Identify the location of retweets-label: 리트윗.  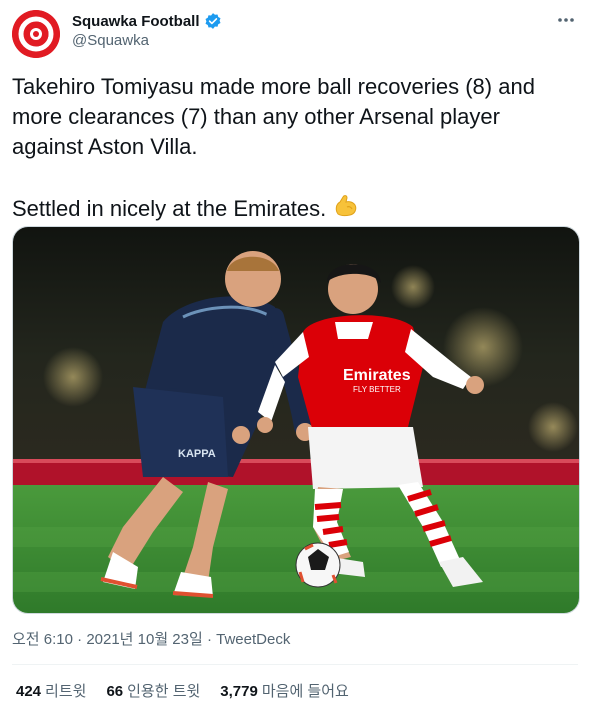
(66, 691).